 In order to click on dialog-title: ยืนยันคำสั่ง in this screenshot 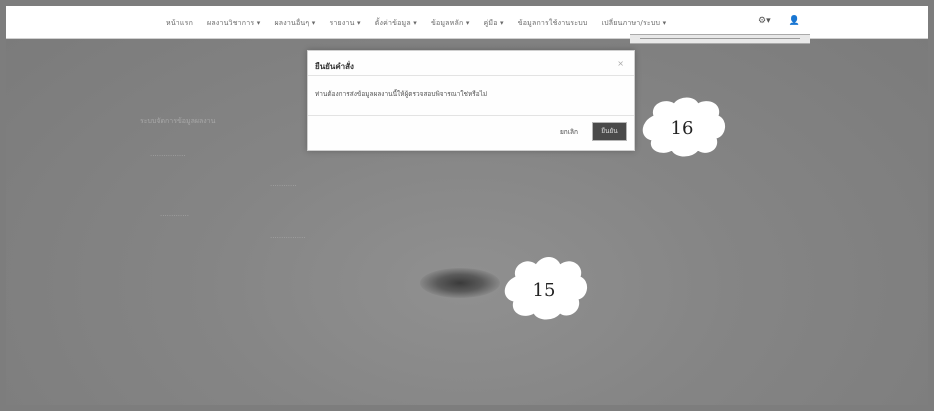, I will do `click(334, 66)`.